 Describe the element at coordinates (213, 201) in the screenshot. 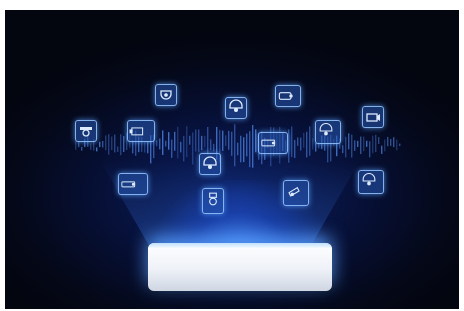

I see `ptz-camera-icon` at that location.